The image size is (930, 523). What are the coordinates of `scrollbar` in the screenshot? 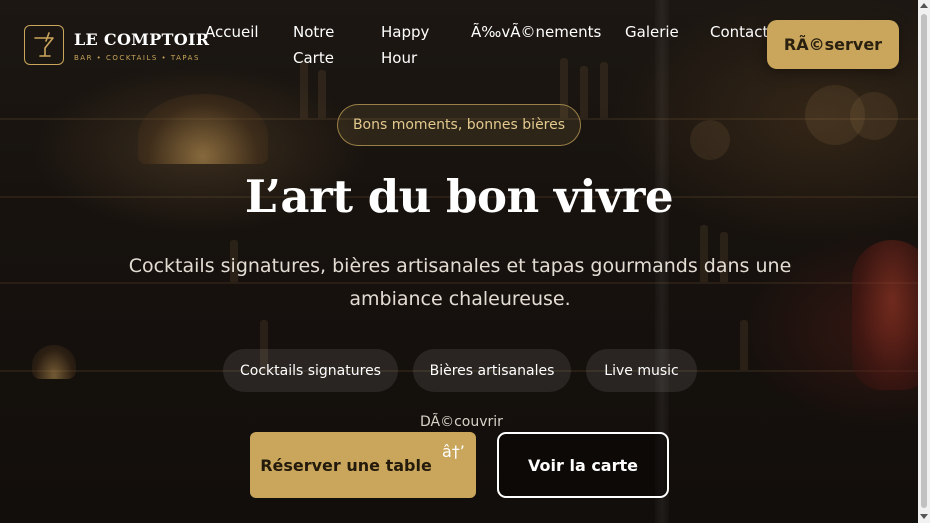 It's located at (924, 261).